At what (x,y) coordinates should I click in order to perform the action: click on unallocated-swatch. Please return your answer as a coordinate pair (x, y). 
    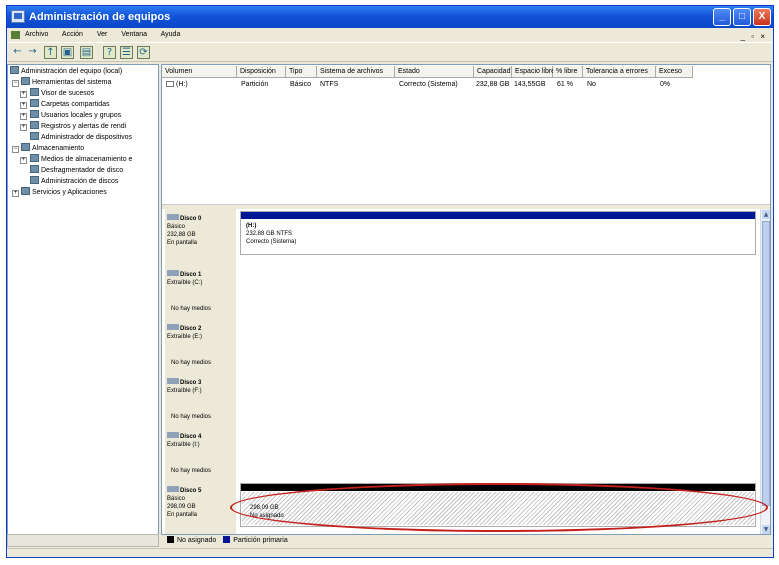
    Looking at the image, I should click on (170, 539).